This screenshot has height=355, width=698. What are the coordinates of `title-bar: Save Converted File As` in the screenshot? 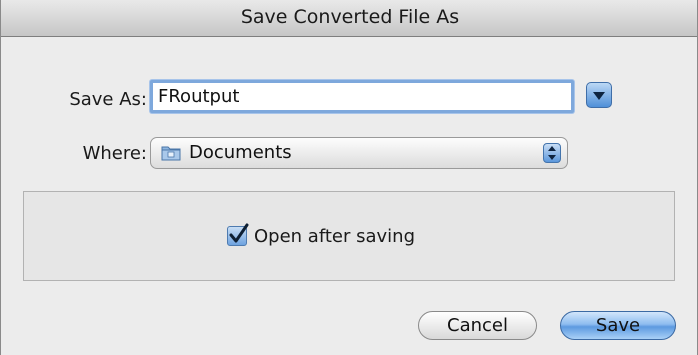 It's located at (349, 18).